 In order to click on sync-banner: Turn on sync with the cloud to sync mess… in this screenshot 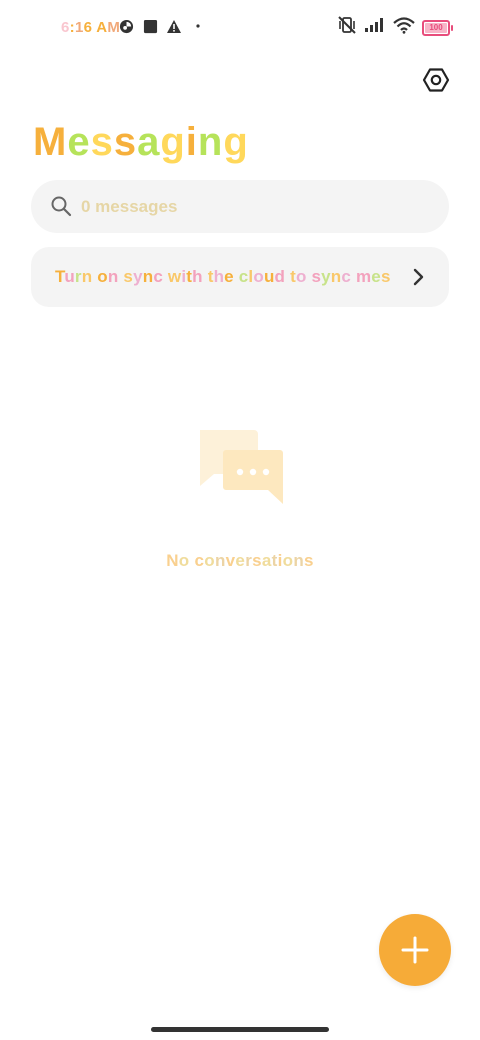, I will do `click(240, 277)`.